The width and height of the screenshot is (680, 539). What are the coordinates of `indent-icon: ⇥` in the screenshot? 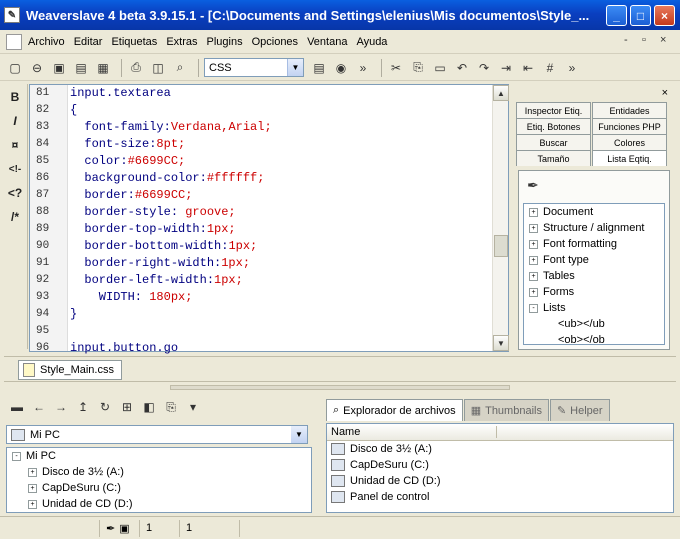 It's located at (506, 68).